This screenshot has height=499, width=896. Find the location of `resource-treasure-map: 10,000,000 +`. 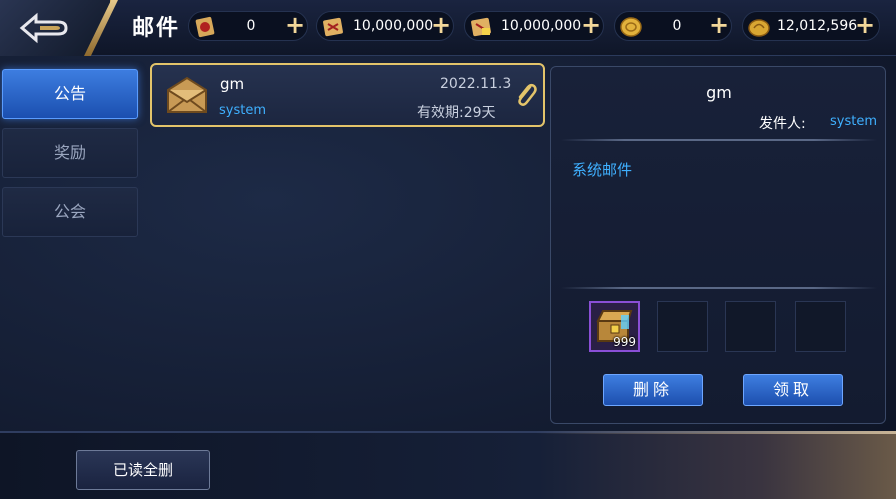

resource-treasure-map: 10,000,000 + is located at coordinates (385, 26).